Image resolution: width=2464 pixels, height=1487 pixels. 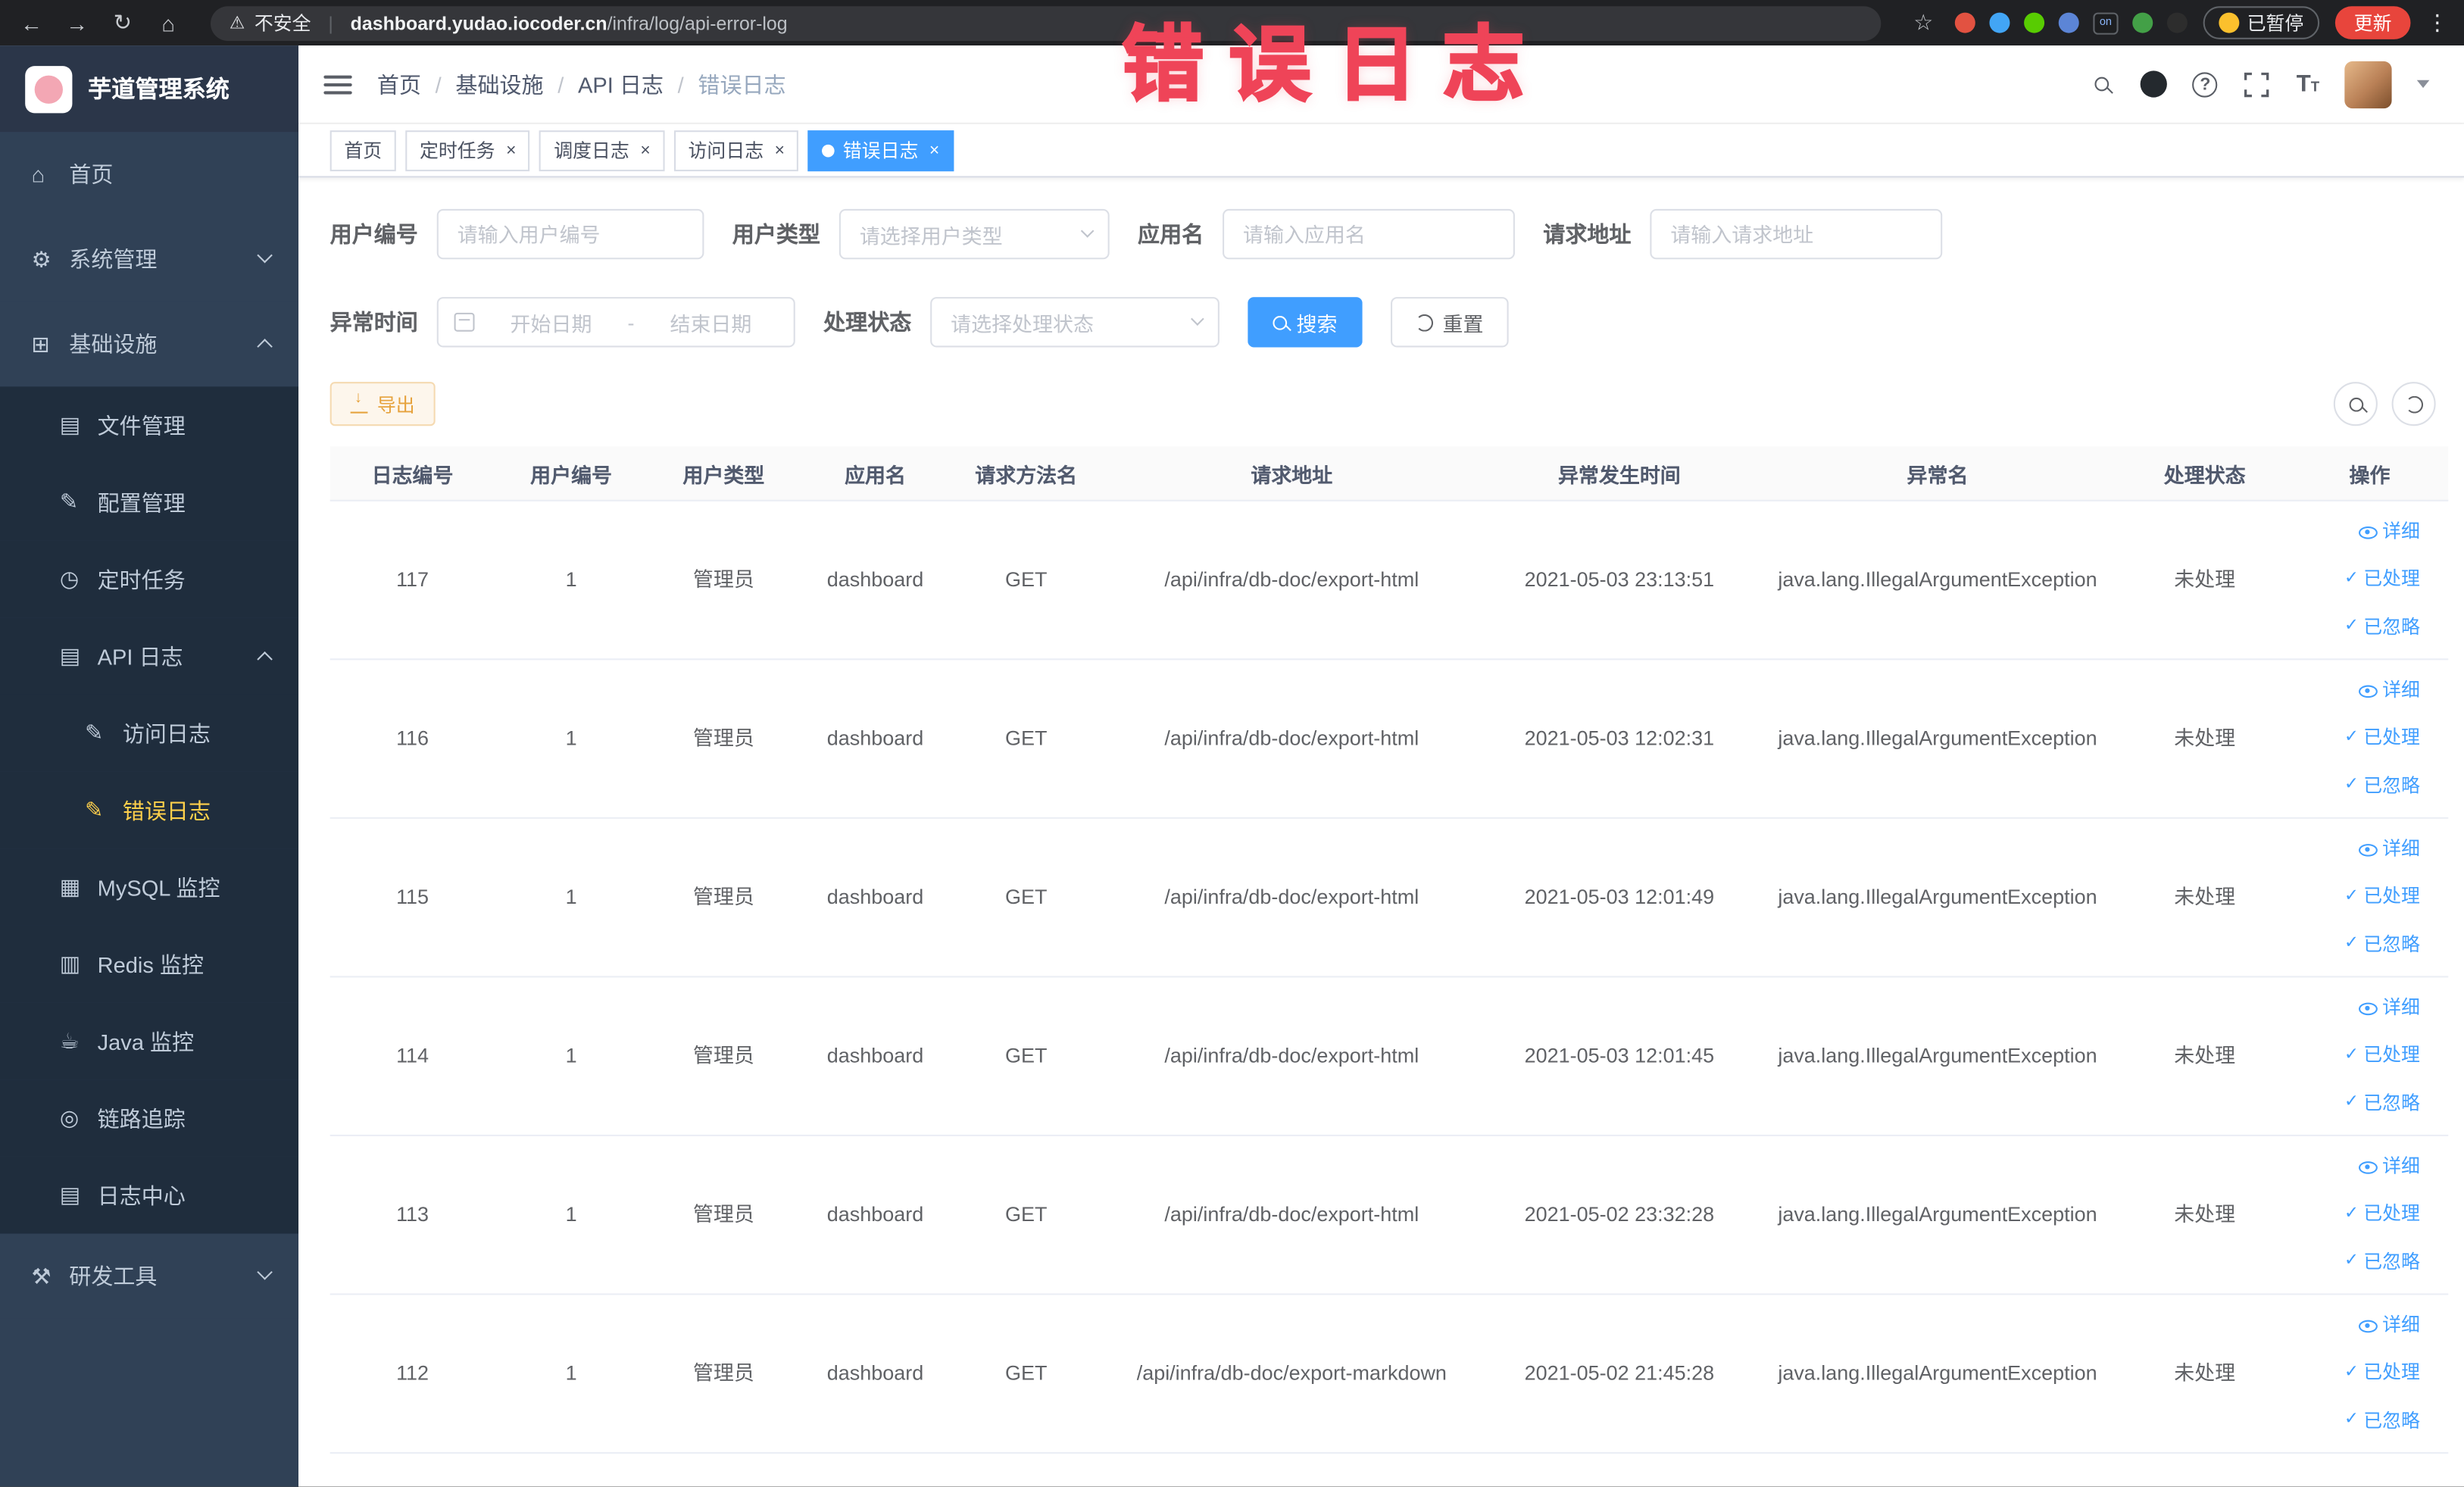 I want to click on github-icon, so click(x=2154, y=84).